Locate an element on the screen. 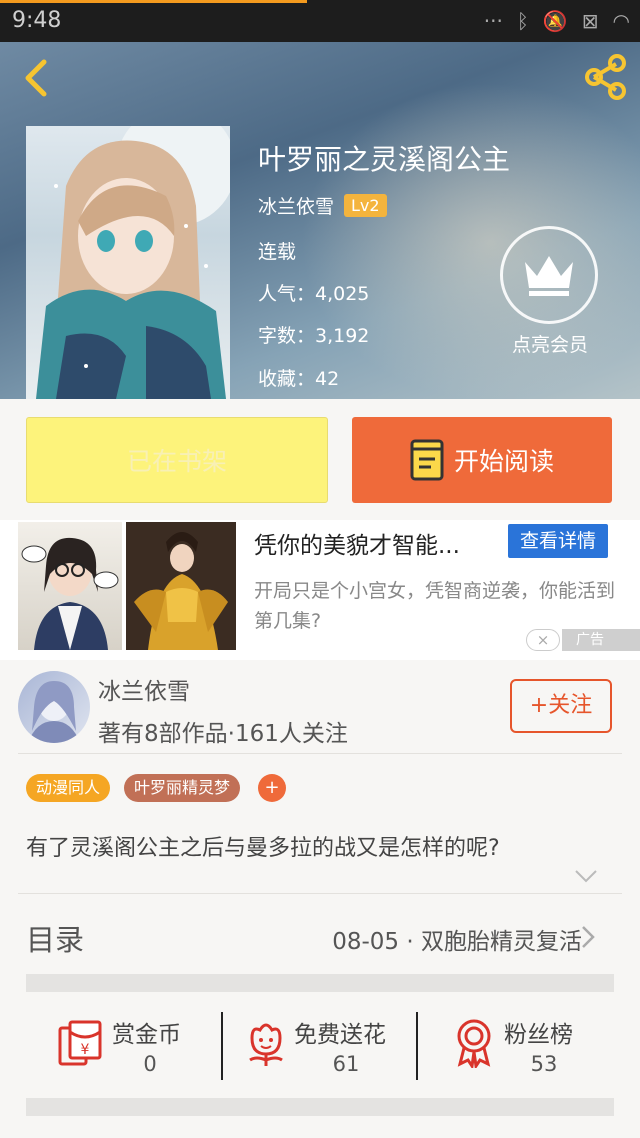  reward-coins: ¥ 赏金币 0 is located at coordinates (131, 1046).